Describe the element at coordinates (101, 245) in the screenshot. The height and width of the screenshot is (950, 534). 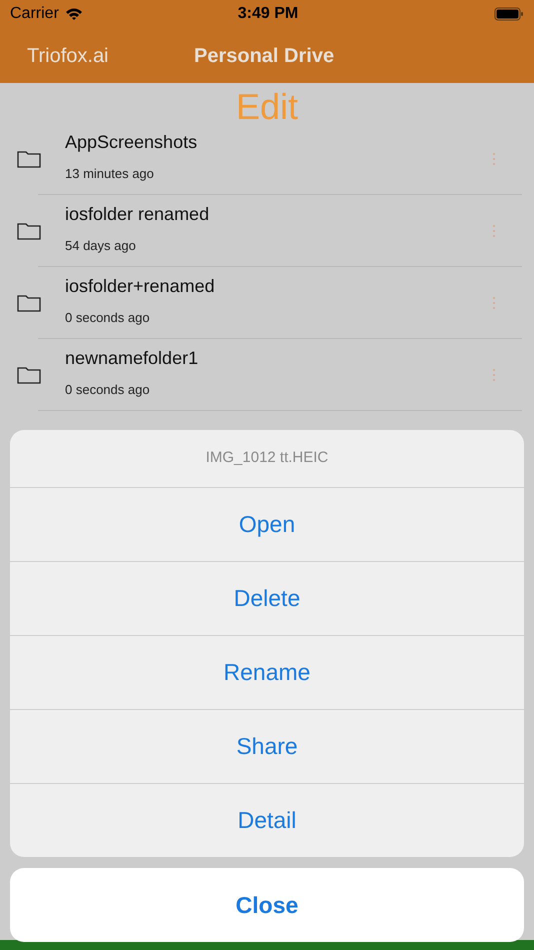
I see `modified-time: 54 days ago` at that location.